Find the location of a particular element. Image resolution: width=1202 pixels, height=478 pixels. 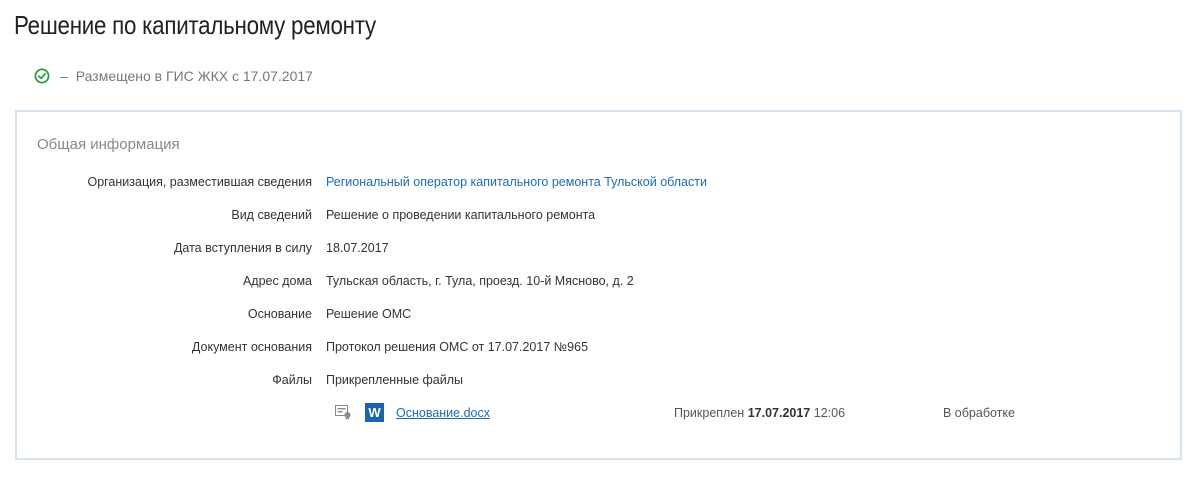

field-label: Дата вступления в силу is located at coordinates (242, 248).